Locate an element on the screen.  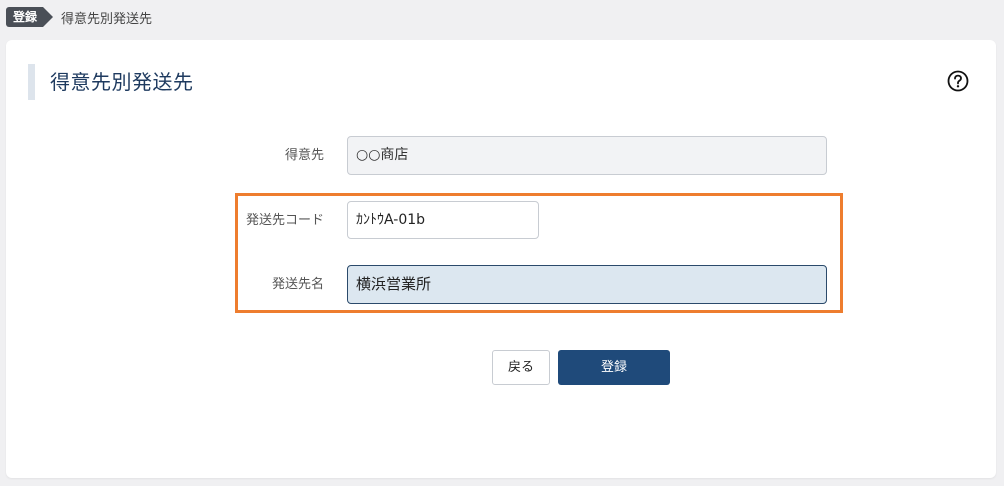
ship-code-label: 発送先コード is located at coordinates (284, 220).